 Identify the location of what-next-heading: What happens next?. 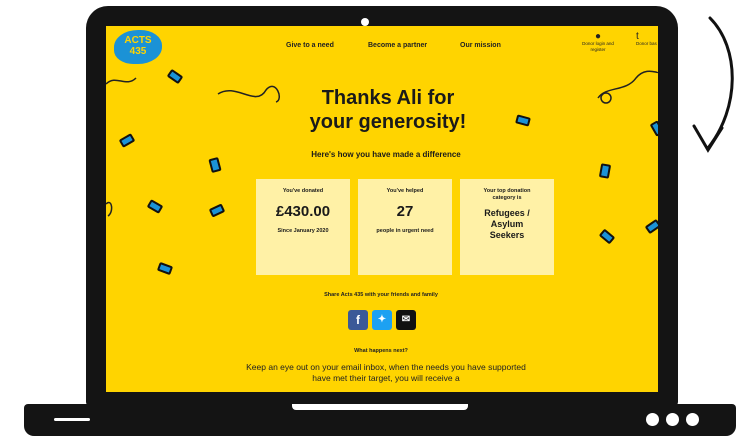
(381, 351).